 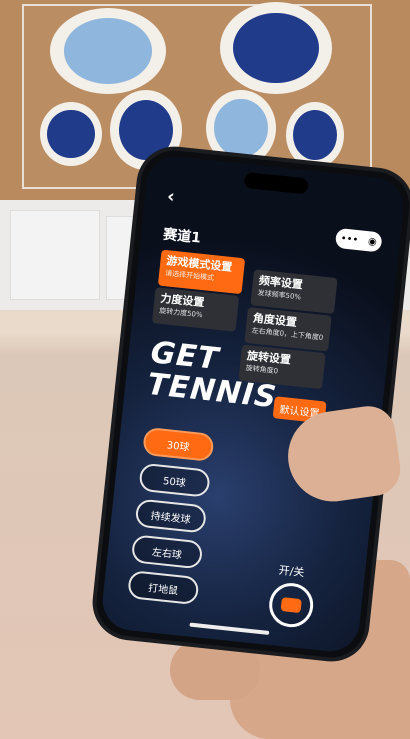 I want to click on hand-finger, so click(x=215, y=670).